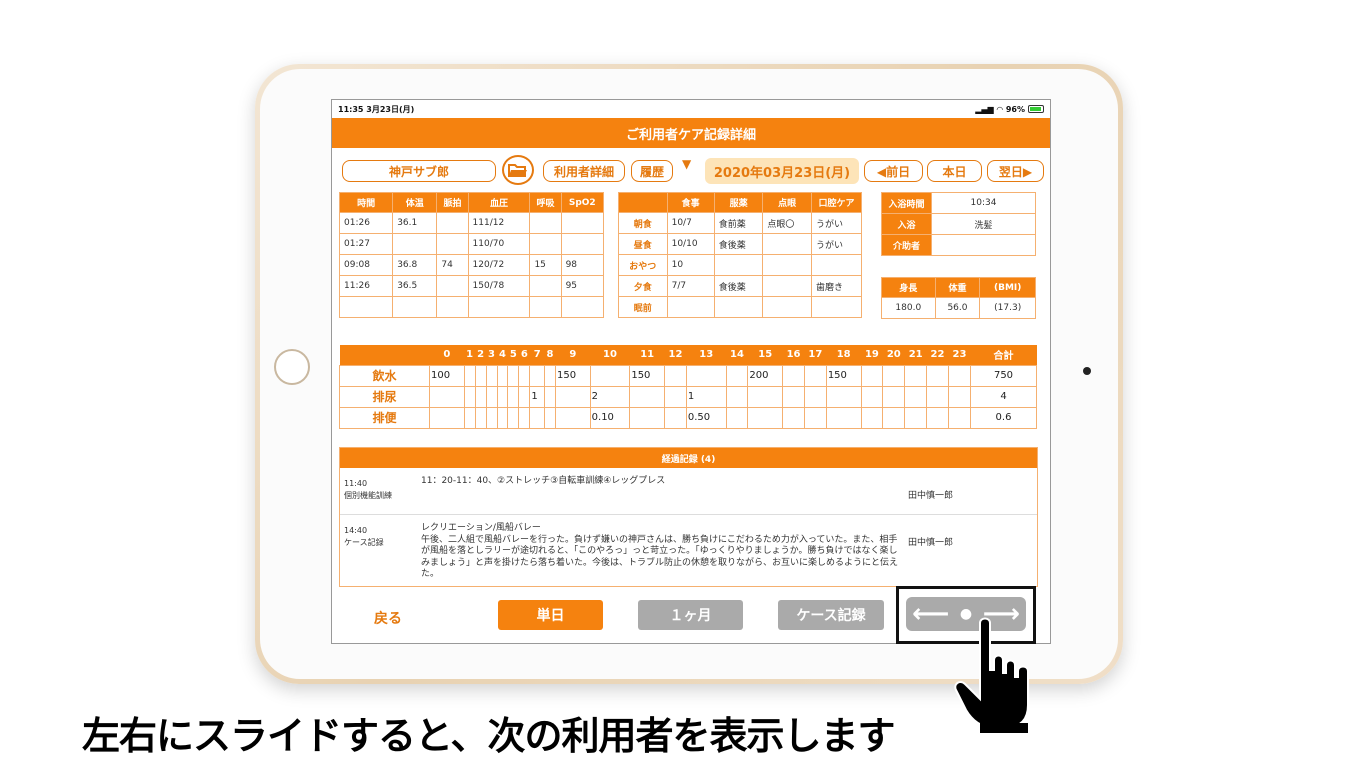 Image resolution: width=1367 pixels, height=766 pixels. Describe the element at coordinates (447, 375) in the screenshot. I see `hour-cell: 100` at that location.